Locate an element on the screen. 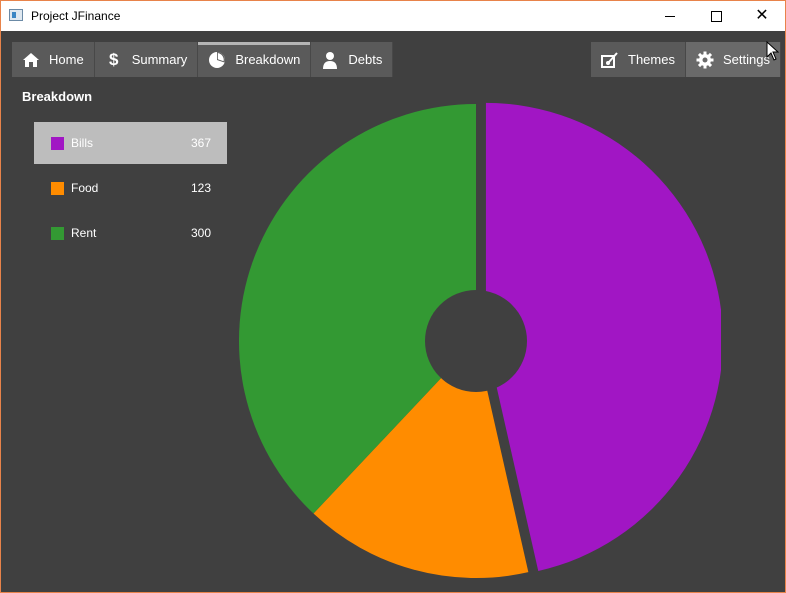  minimize-icon is located at coordinates (670, 16).